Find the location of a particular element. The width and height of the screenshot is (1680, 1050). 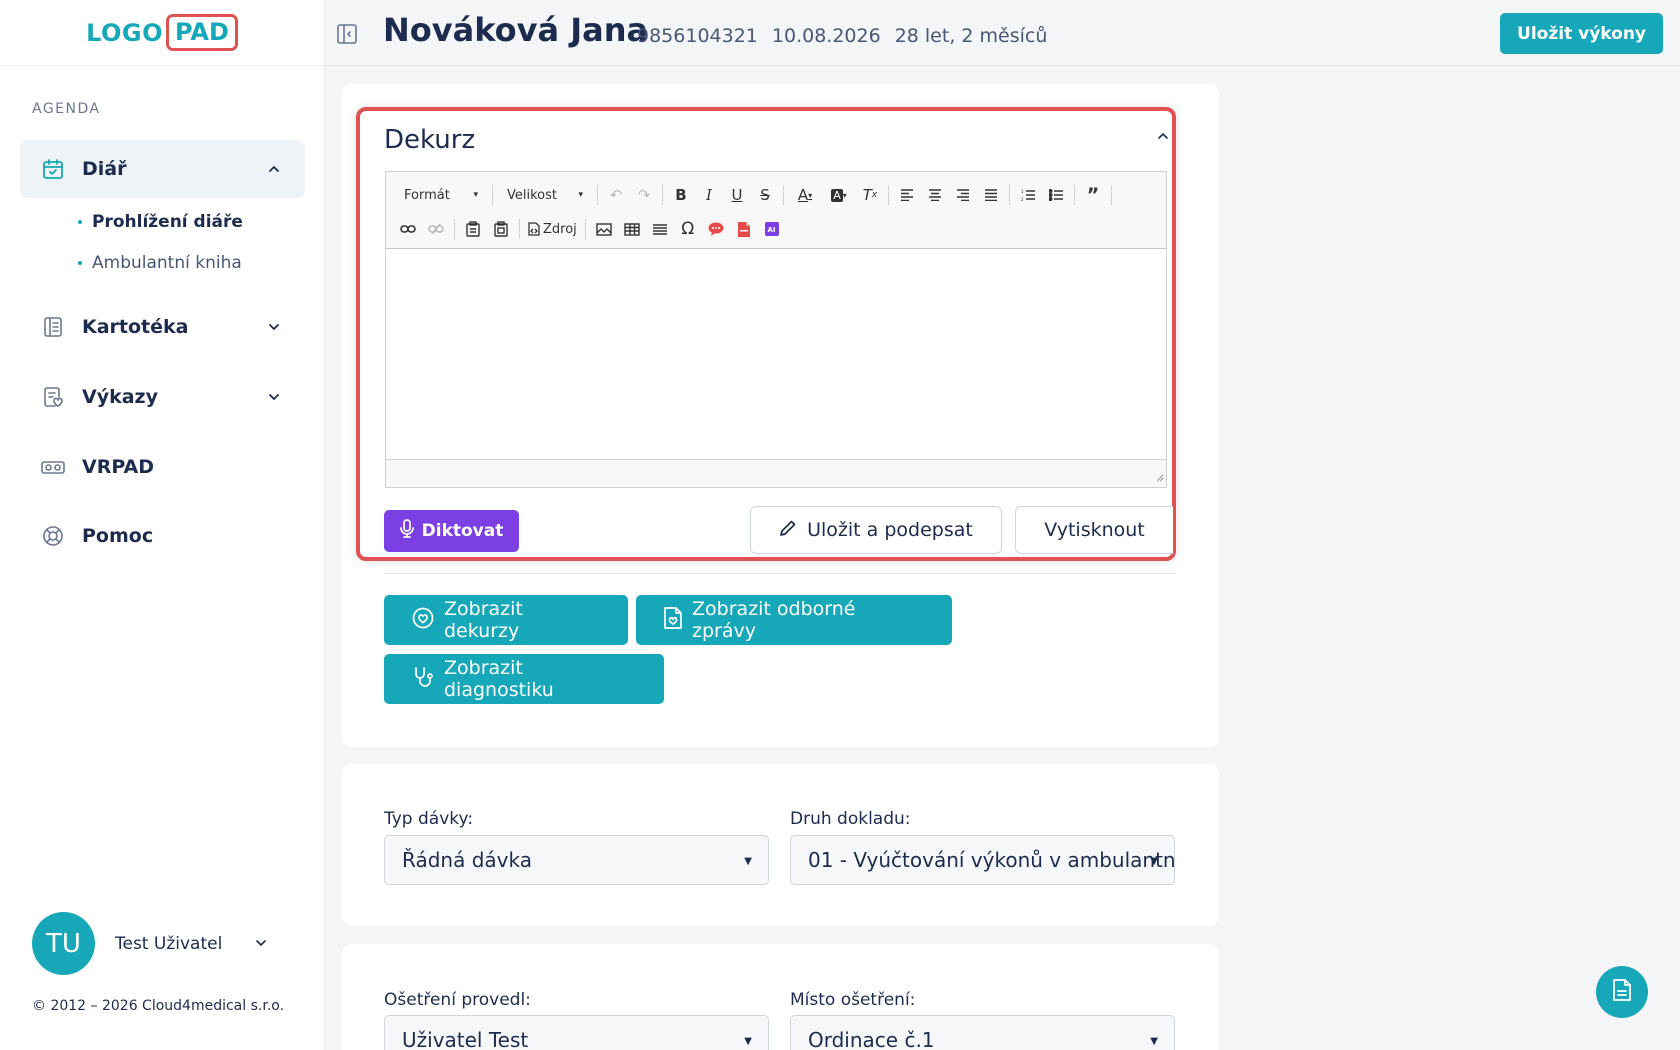

numbered-list-icon: 12 is located at coordinates (1028, 195).